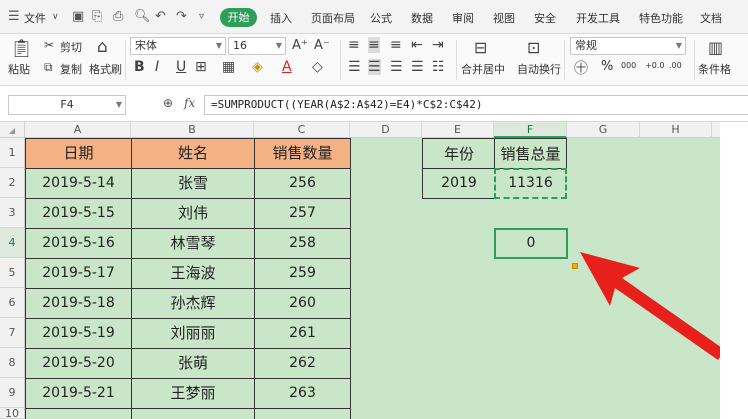 This screenshot has height=419, width=748. What do you see at coordinates (504, 18) in the screenshot?
I see `tab-view: 视图` at bounding box center [504, 18].